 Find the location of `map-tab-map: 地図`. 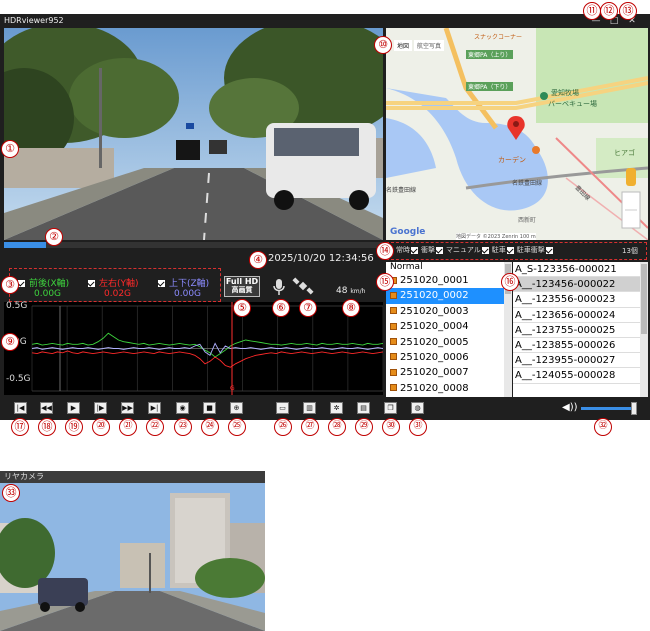

map-tab-map: 地図 is located at coordinates (403, 45).